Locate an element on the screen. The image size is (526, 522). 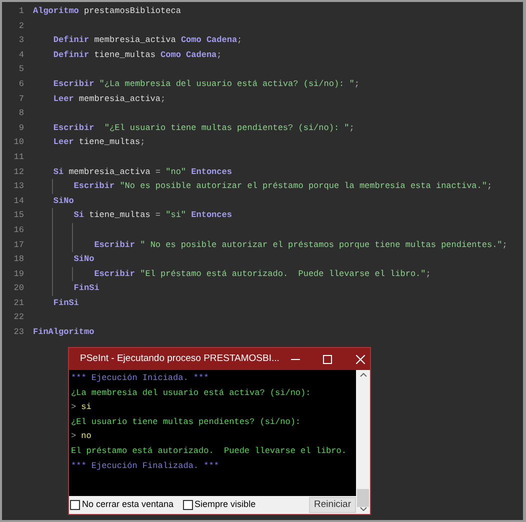
line-number: 22 is located at coordinates (18, 317).